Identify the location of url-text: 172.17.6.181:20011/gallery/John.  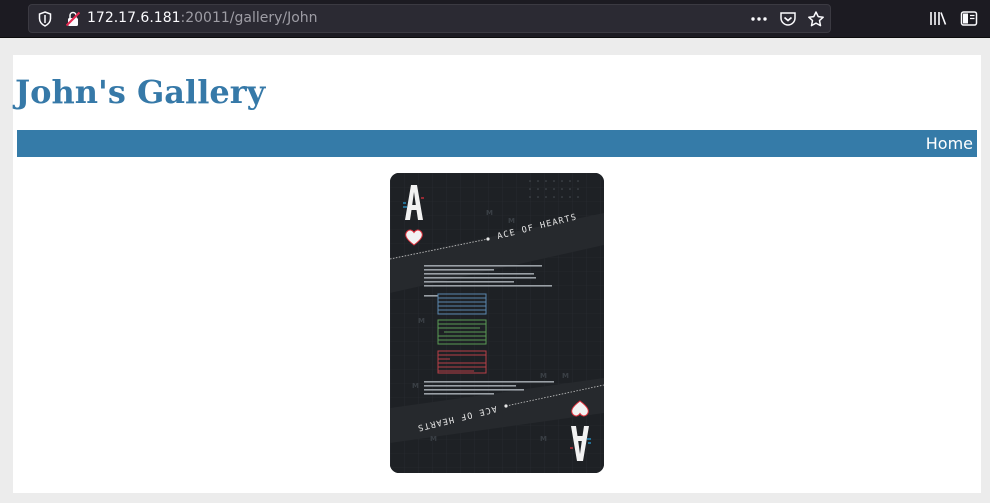
(202, 18).